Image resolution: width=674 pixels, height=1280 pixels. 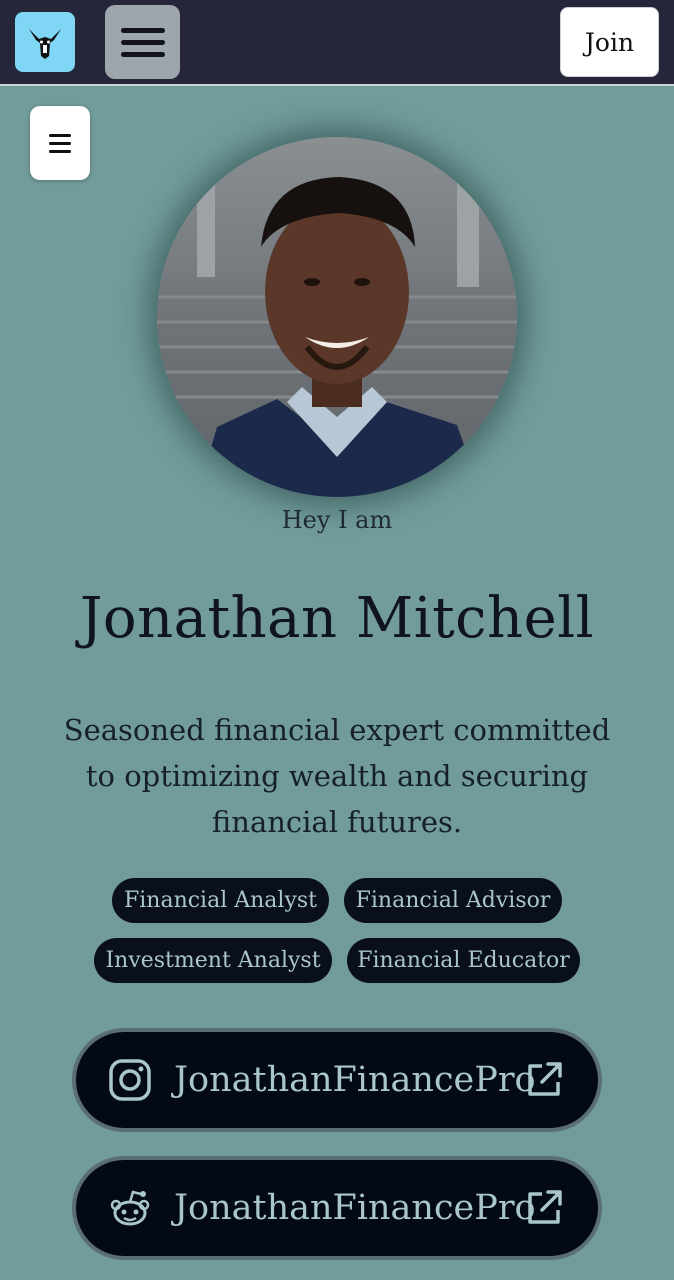 I want to click on top-navigation-bar: Join, so click(x=337, y=43).